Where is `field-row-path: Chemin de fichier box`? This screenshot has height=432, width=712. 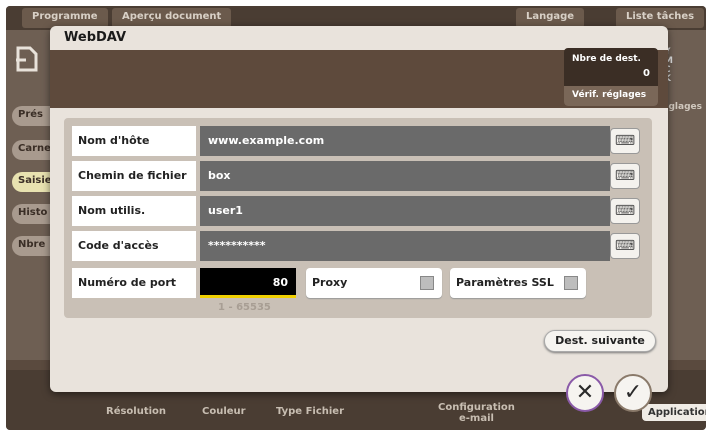
field-row-path: Chemin de fichier box is located at coordinates (342, 176).